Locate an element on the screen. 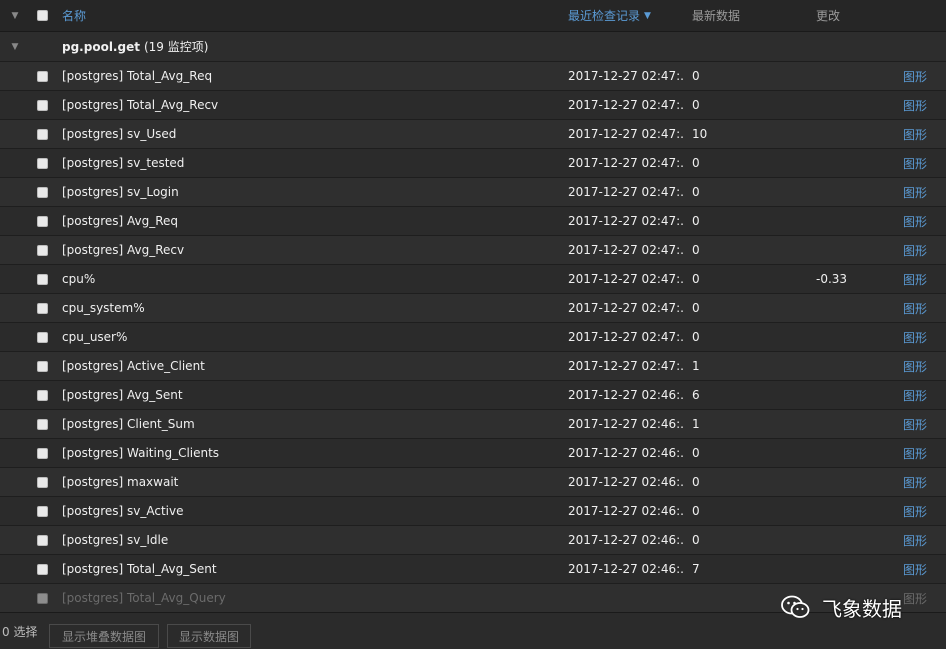  column-header-latest-data: 最新数据 is located at coordinates (716, 16).